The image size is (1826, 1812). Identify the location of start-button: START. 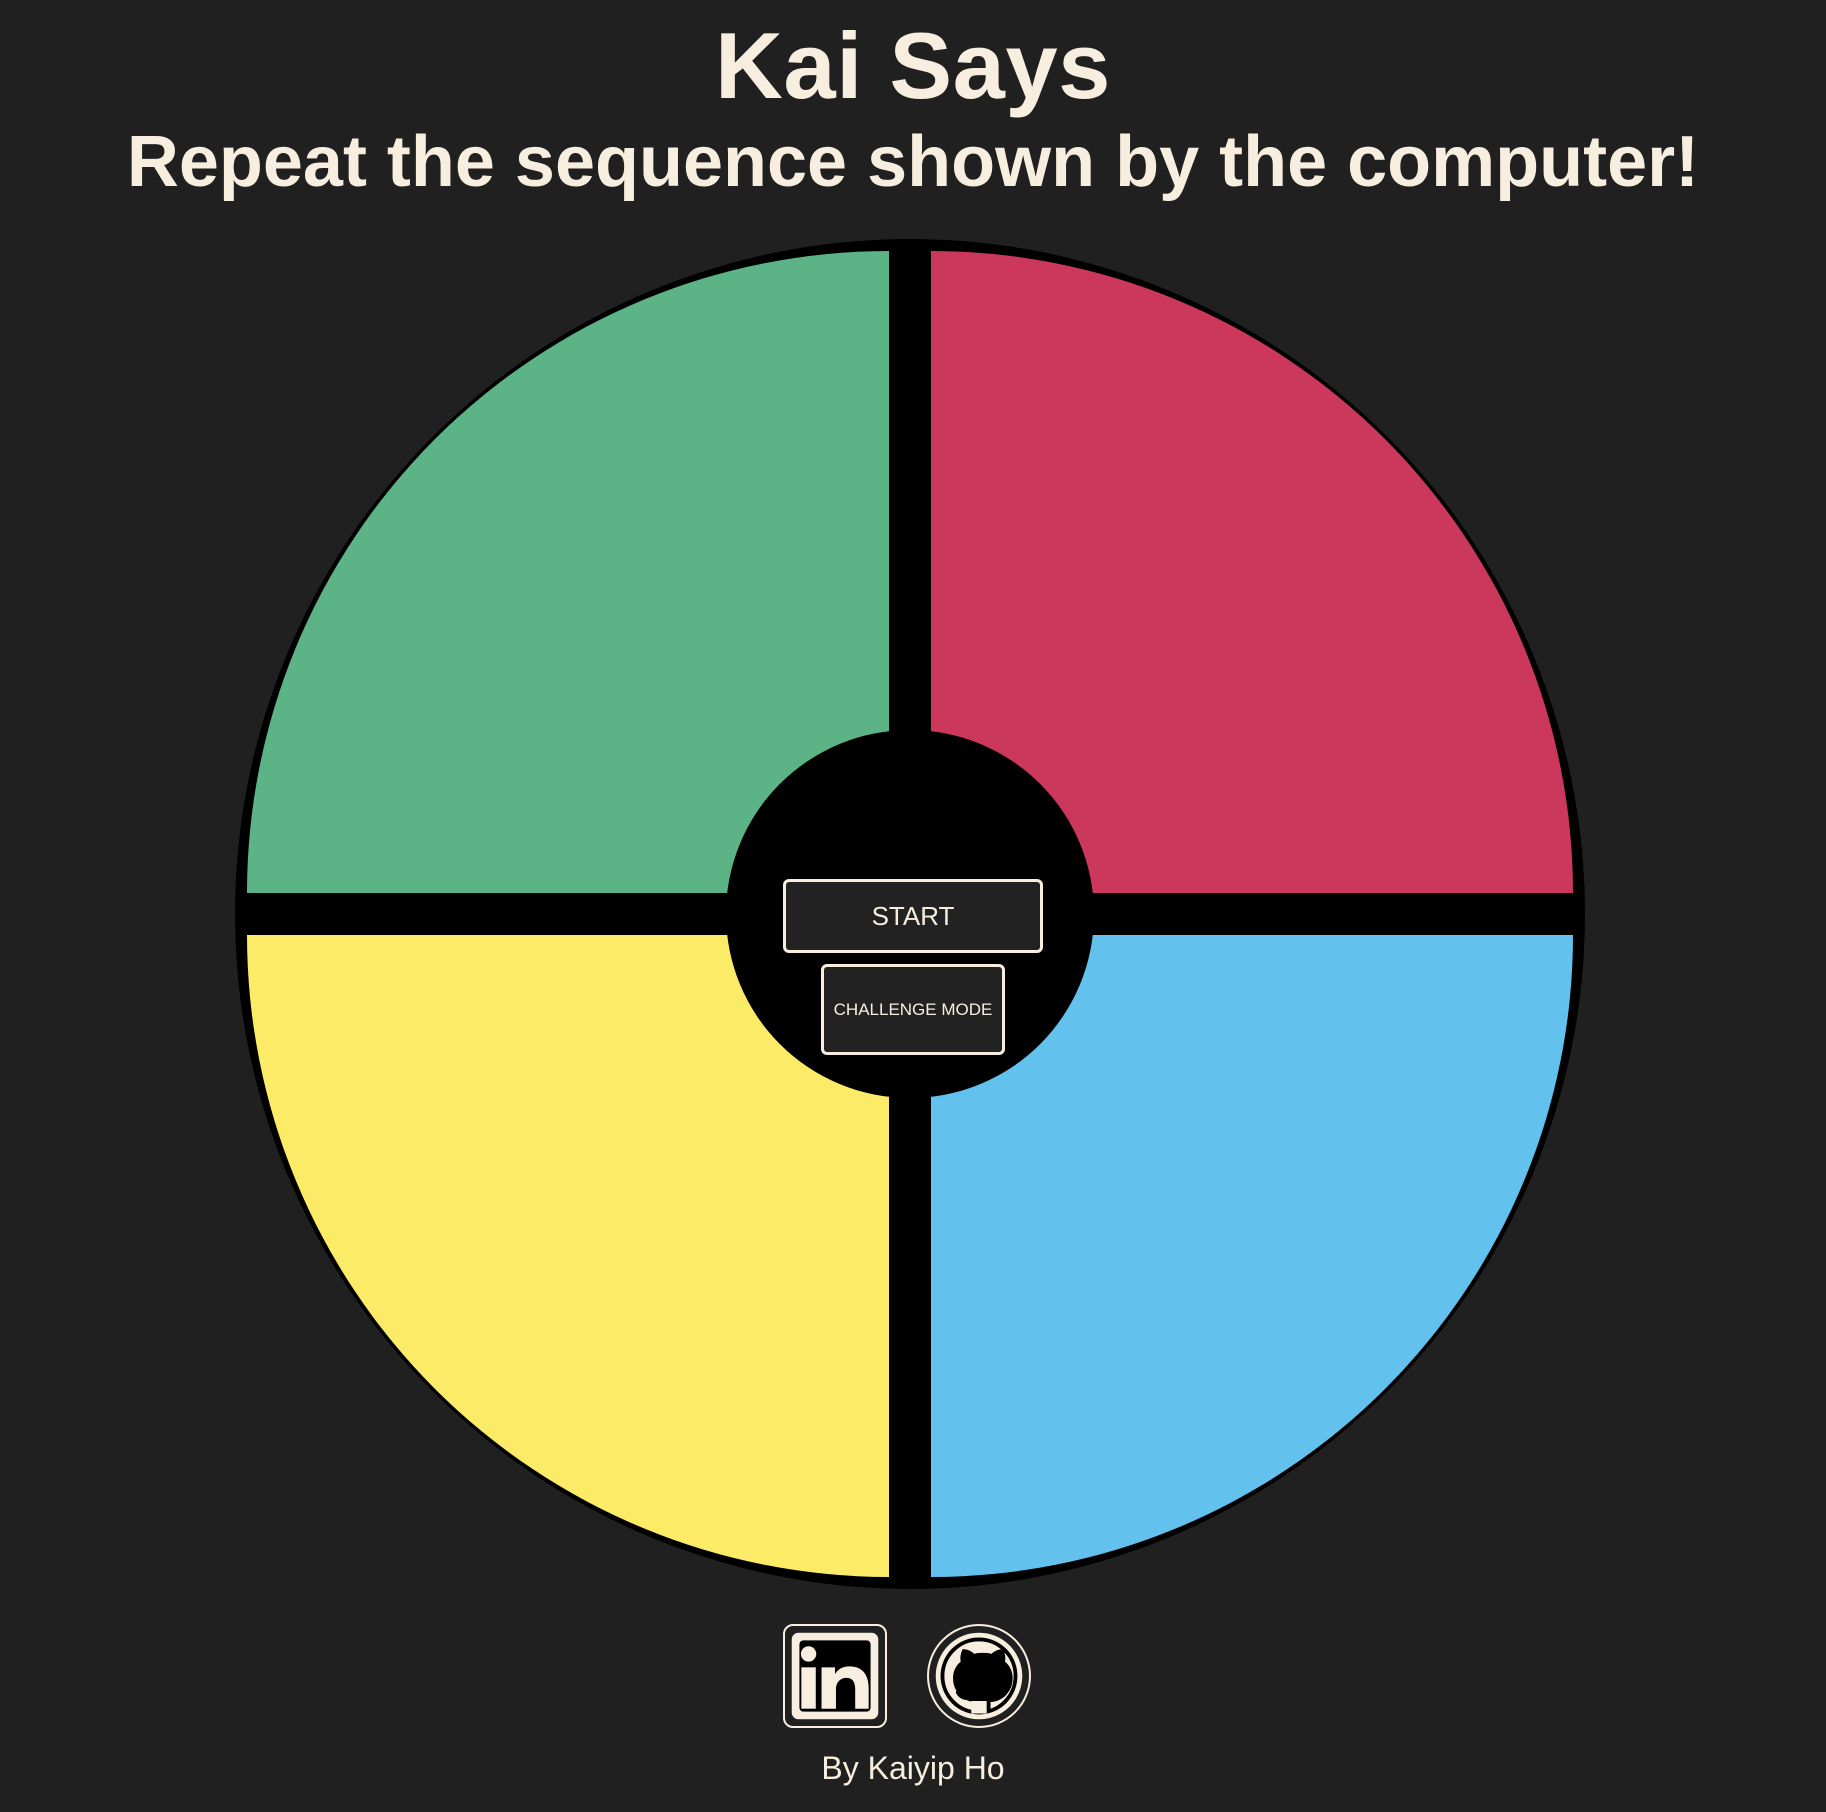
(913, 916).